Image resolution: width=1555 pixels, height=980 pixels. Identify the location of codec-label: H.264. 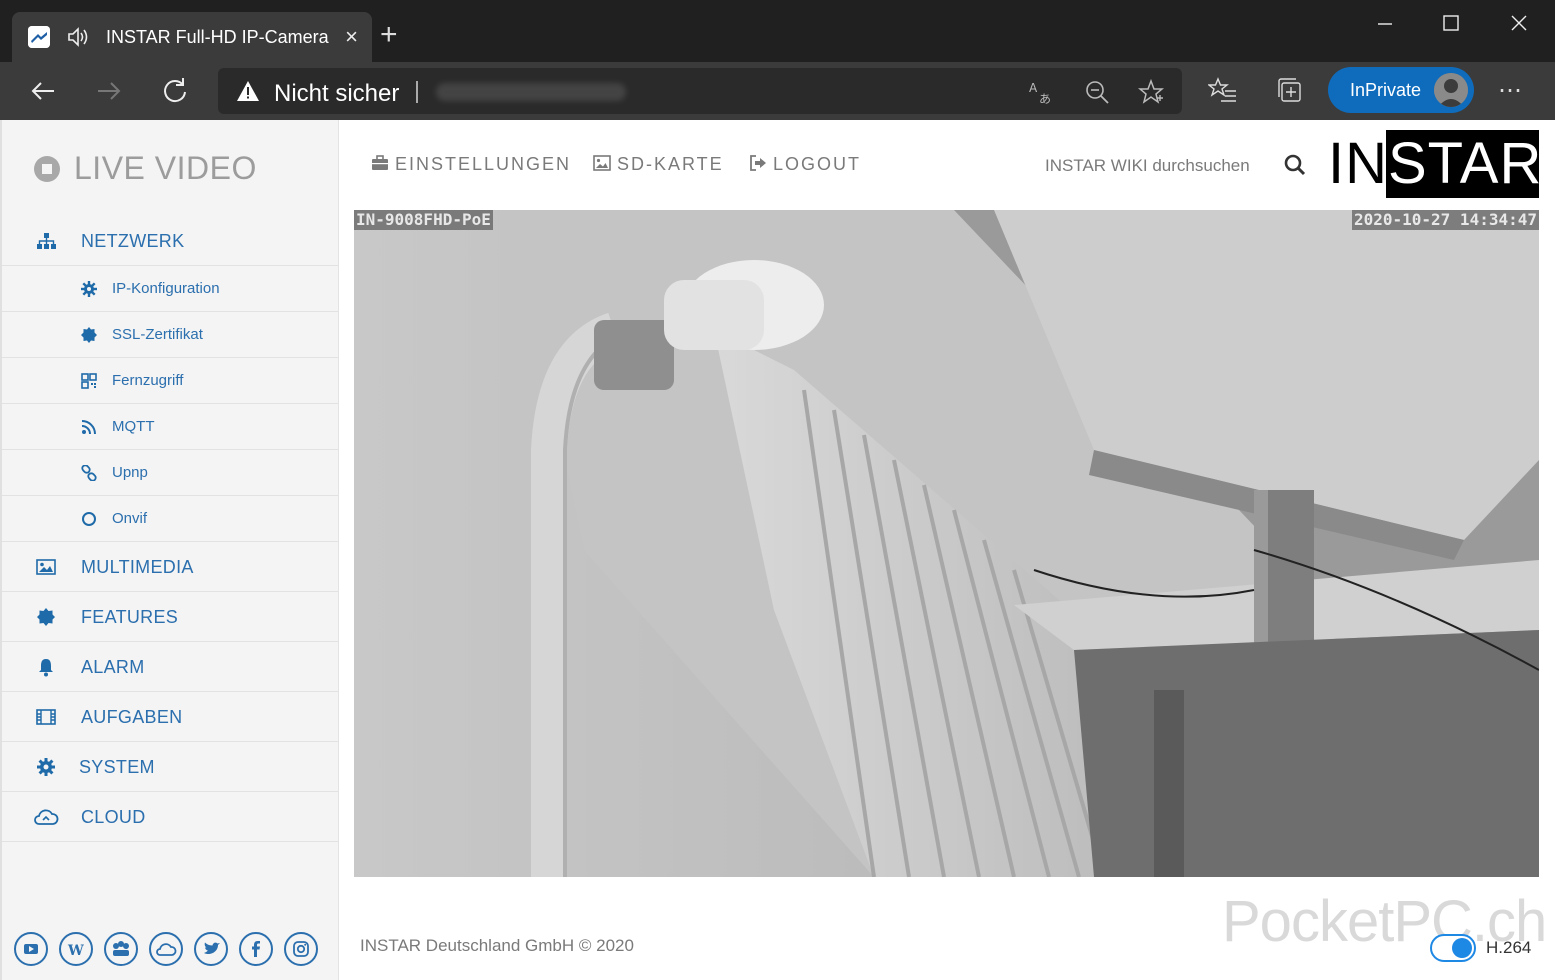
(1509, 947).